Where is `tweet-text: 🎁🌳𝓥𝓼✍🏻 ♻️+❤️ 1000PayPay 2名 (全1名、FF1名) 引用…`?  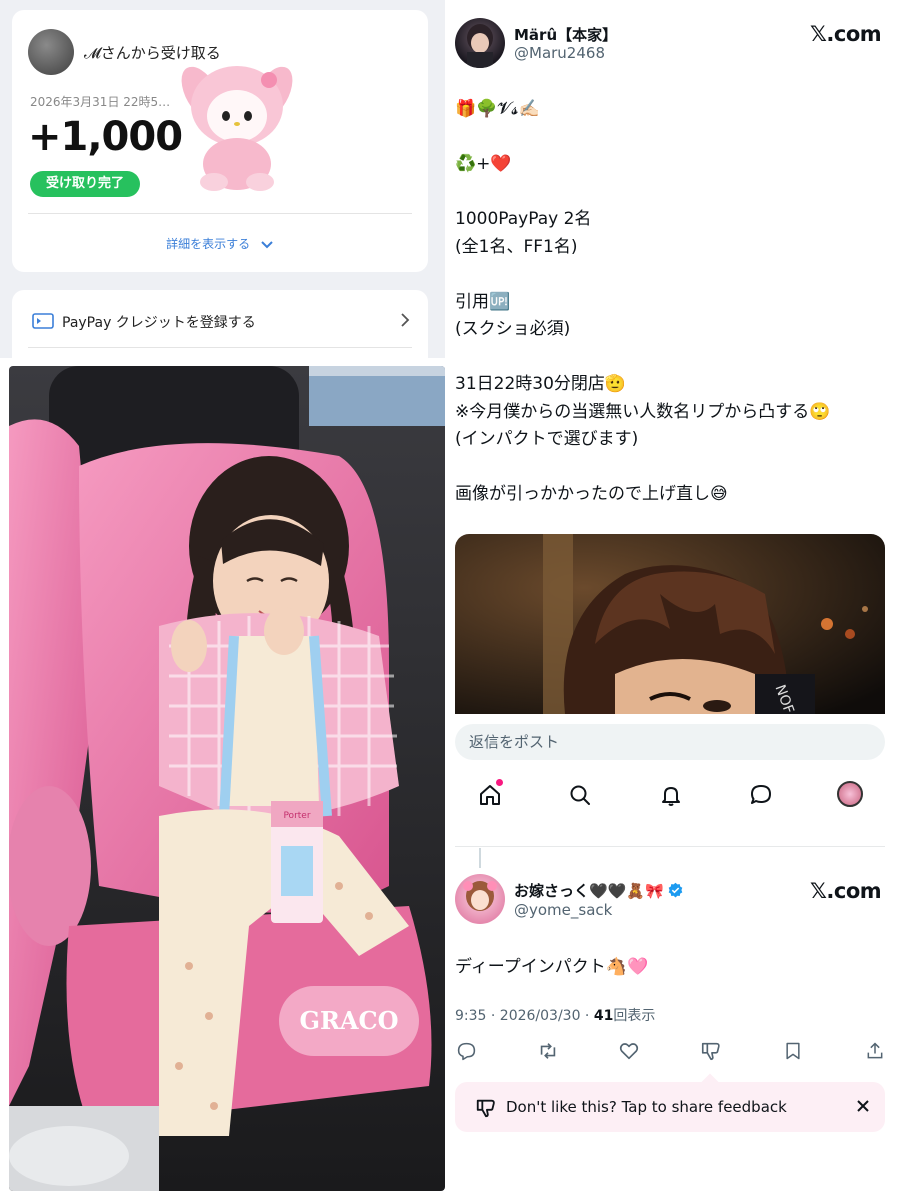
tweet-text: 🎁🌳𝓥𝓼✍🏻 ♻️+❤️ 1000PayPay 2名 (全1名、FF1名) 引用… is located at coordinates (643, 301).